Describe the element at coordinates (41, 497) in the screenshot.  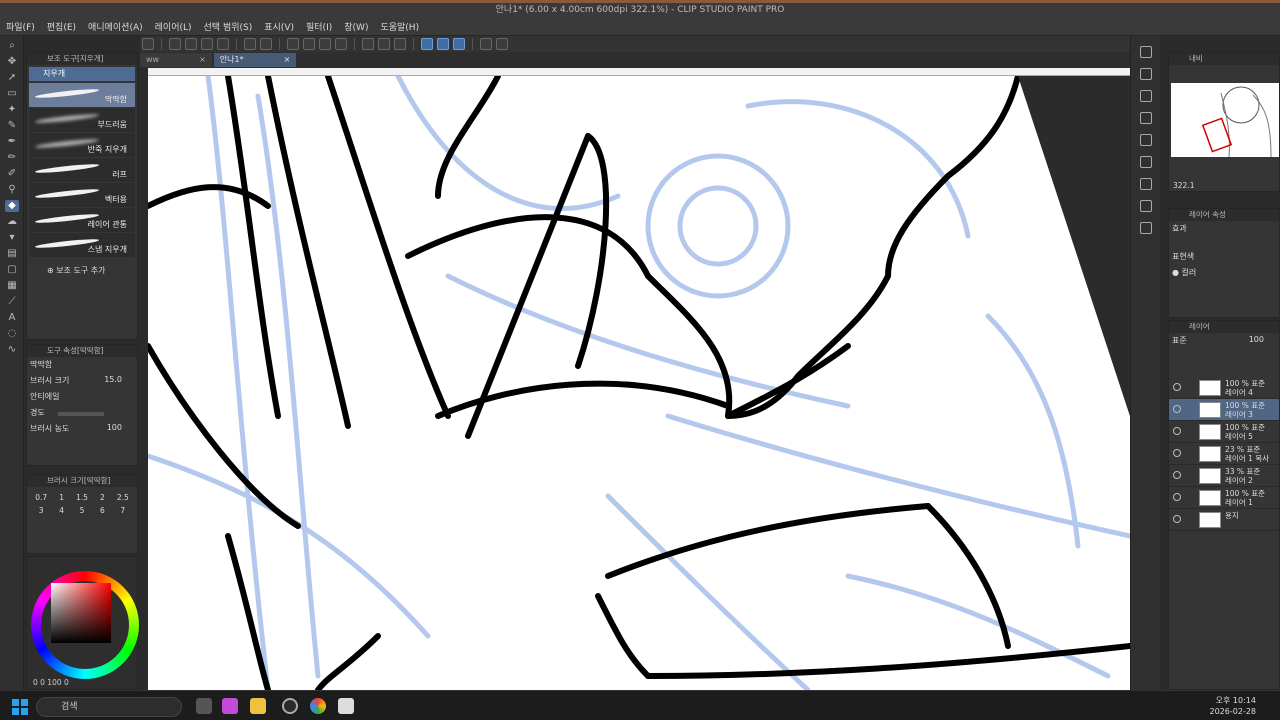
I see `brush-size-option: 0.7` at that location.